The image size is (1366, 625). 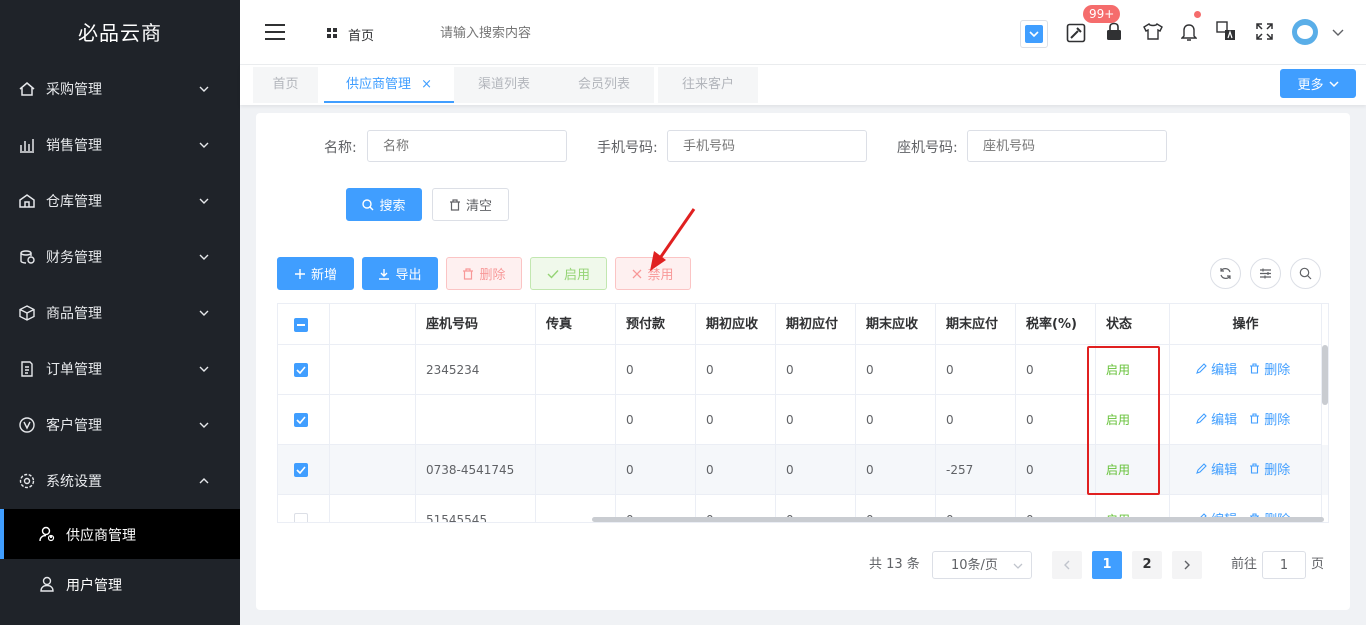 What do you see at coordinates (504, 85) in the screenshot?
I see `tab-channels: 渠道列表` at bounding box center [504, 85].